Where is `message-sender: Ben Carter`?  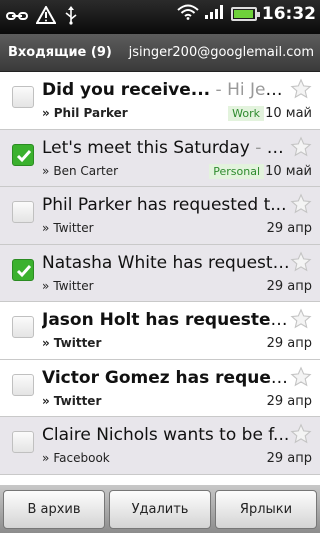 message-sender: Ben Carter is located at coordinates (86, 170).